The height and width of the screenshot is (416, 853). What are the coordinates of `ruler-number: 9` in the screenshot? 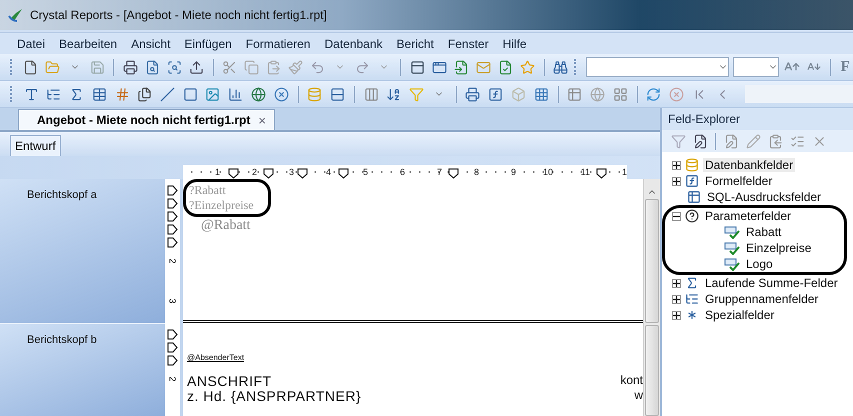 It's located at (513, 172).